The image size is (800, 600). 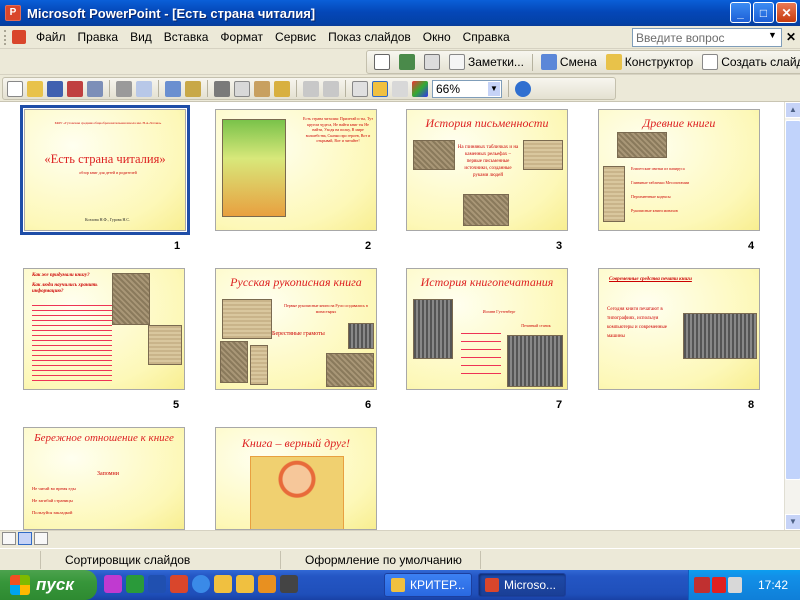 I want to click on excel-icon, so click(x=135, y=584).